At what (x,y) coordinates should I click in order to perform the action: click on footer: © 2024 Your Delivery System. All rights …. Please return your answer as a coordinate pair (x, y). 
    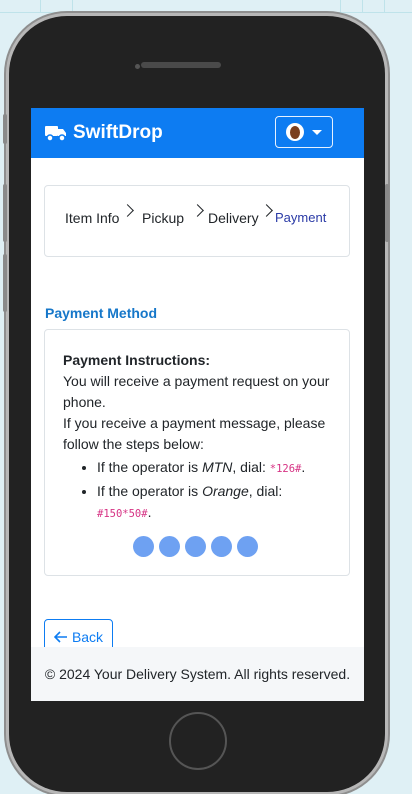
    Looking at the image, I should click on (197, 674).